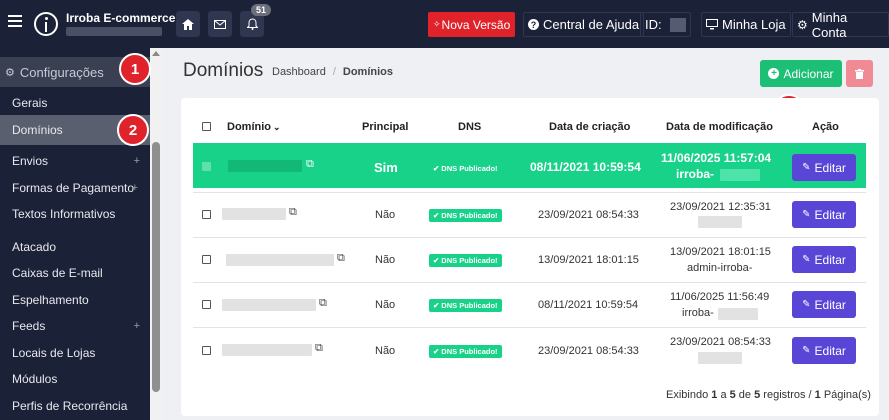 The height and width of the screenshot is (420, 889). What do you see at coordinates (720, 297) in the screenshot?
I see `modified-date: 11/06/2025 11:56:49` at bounding box center [720, 297].